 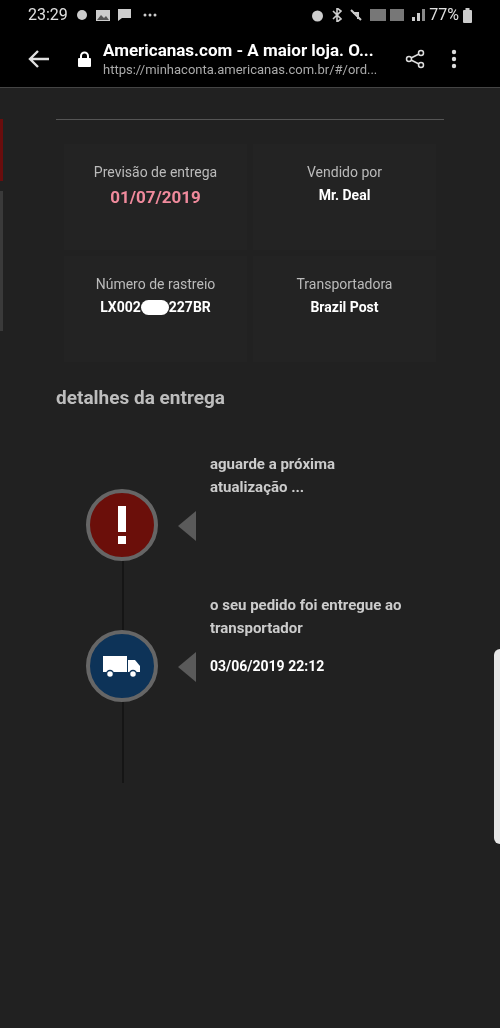 What do you see at coordinates (189, 307) in the screenshot?
I see `info-value: 227BR` at bounding box center [189, 307].